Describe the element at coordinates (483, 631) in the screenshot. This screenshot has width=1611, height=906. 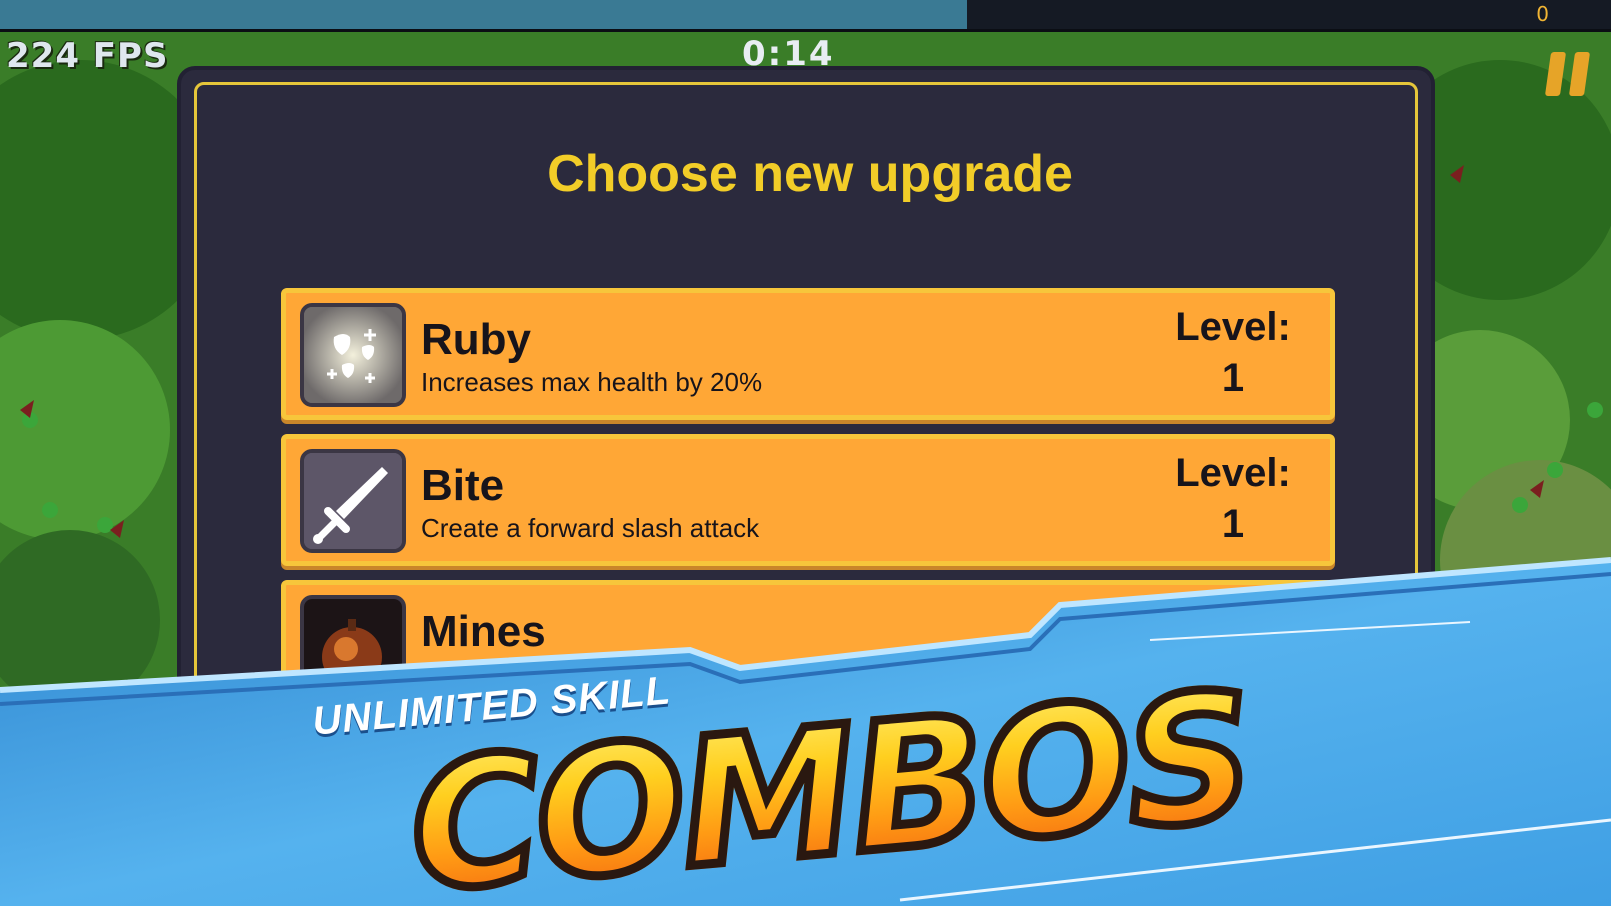
I see `upgrade-name: Mines` at that location.